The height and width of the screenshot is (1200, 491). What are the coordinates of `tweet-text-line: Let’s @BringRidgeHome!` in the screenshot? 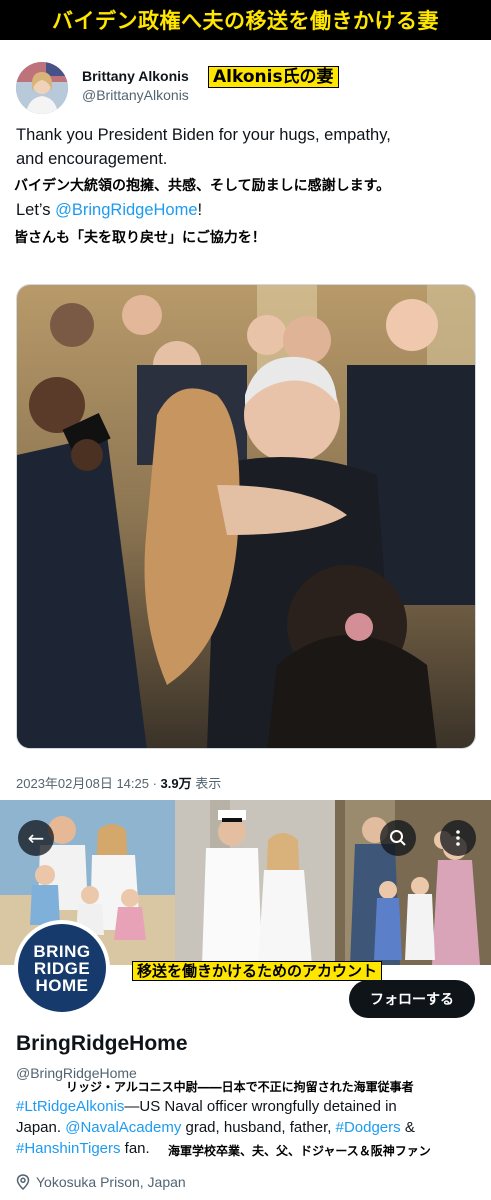 It's located at (109, 210).